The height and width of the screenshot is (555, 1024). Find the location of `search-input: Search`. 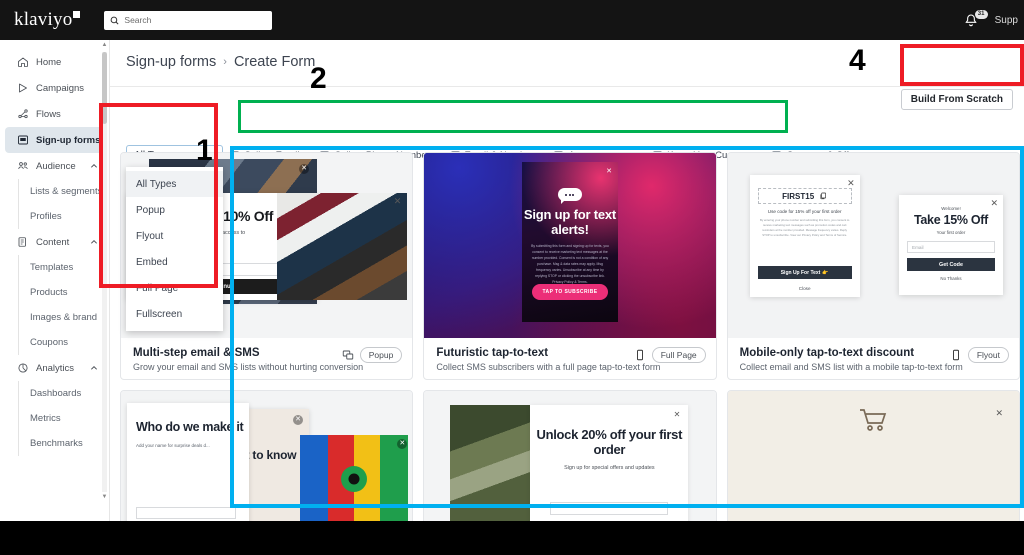

search-input: Search is located at coordinates (188, 20).